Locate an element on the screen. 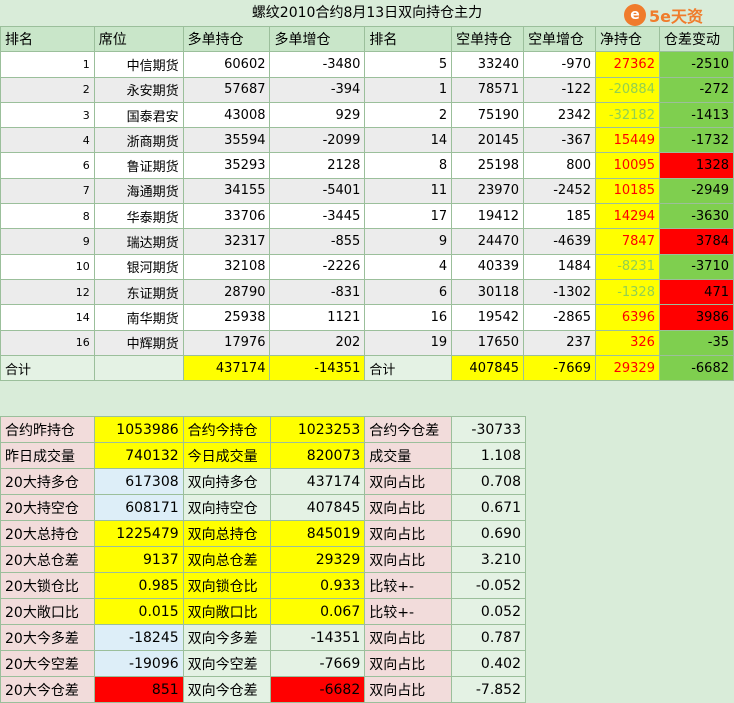 This screenshot has height=703, width=734. table-row: 10 银河期货 32108 -2226 4 40339 1484 -8231 -3710 is located at coordinates (367, 266).